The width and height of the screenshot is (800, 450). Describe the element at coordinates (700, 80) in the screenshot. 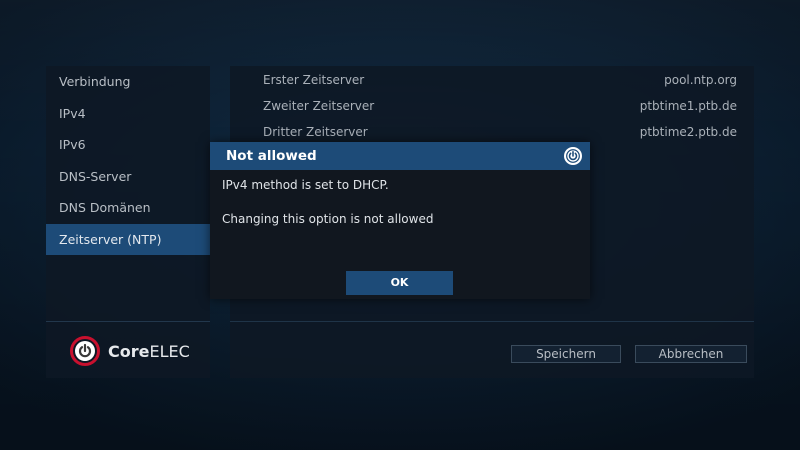

I see `setting-value: pool.ntp.org` at that location.